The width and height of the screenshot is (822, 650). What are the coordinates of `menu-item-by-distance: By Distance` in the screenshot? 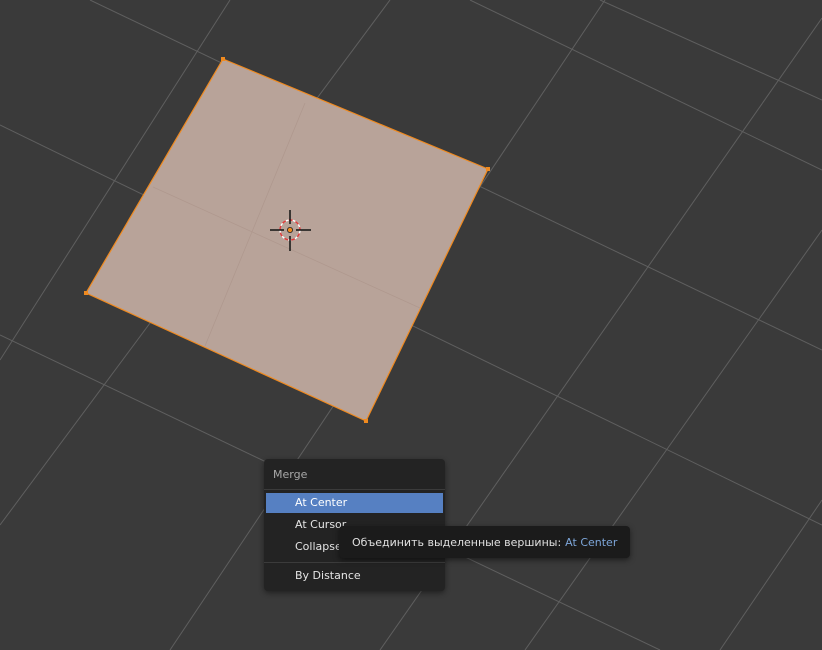 It's located at (354, 576).